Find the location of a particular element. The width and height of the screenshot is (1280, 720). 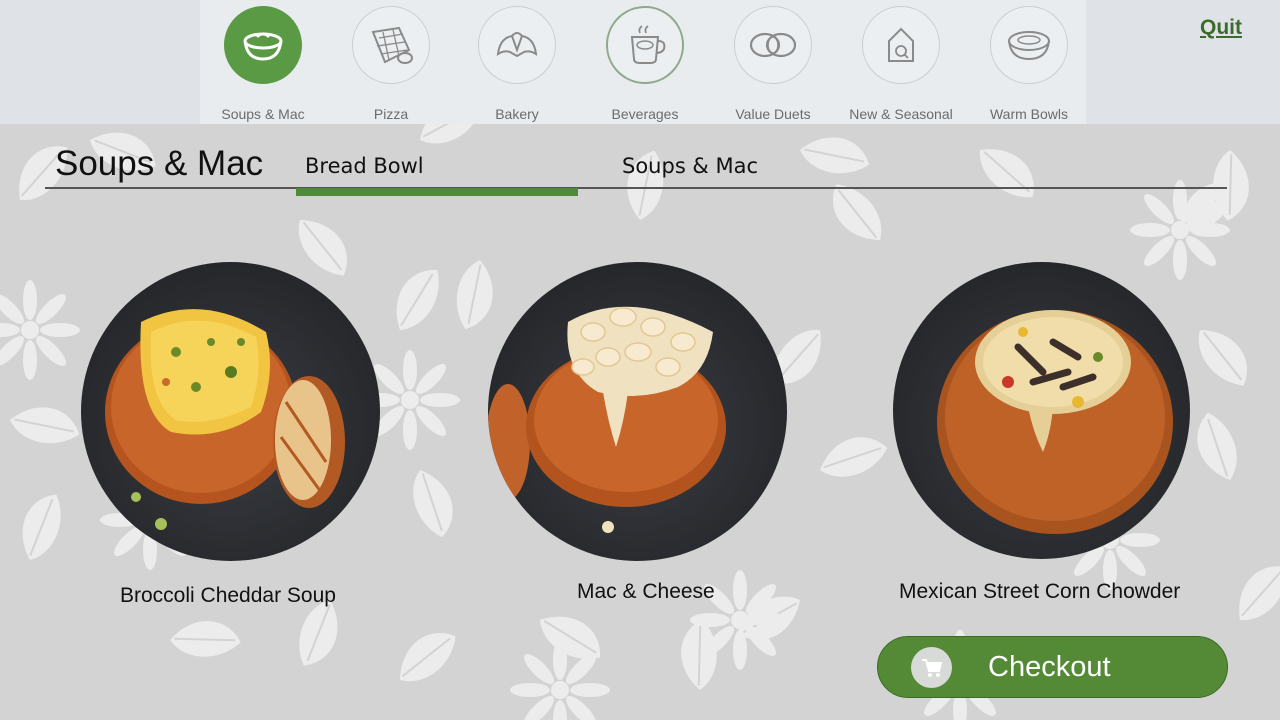

tab-soups-mac: Soups & Mac is located at coordinates (690, 166).